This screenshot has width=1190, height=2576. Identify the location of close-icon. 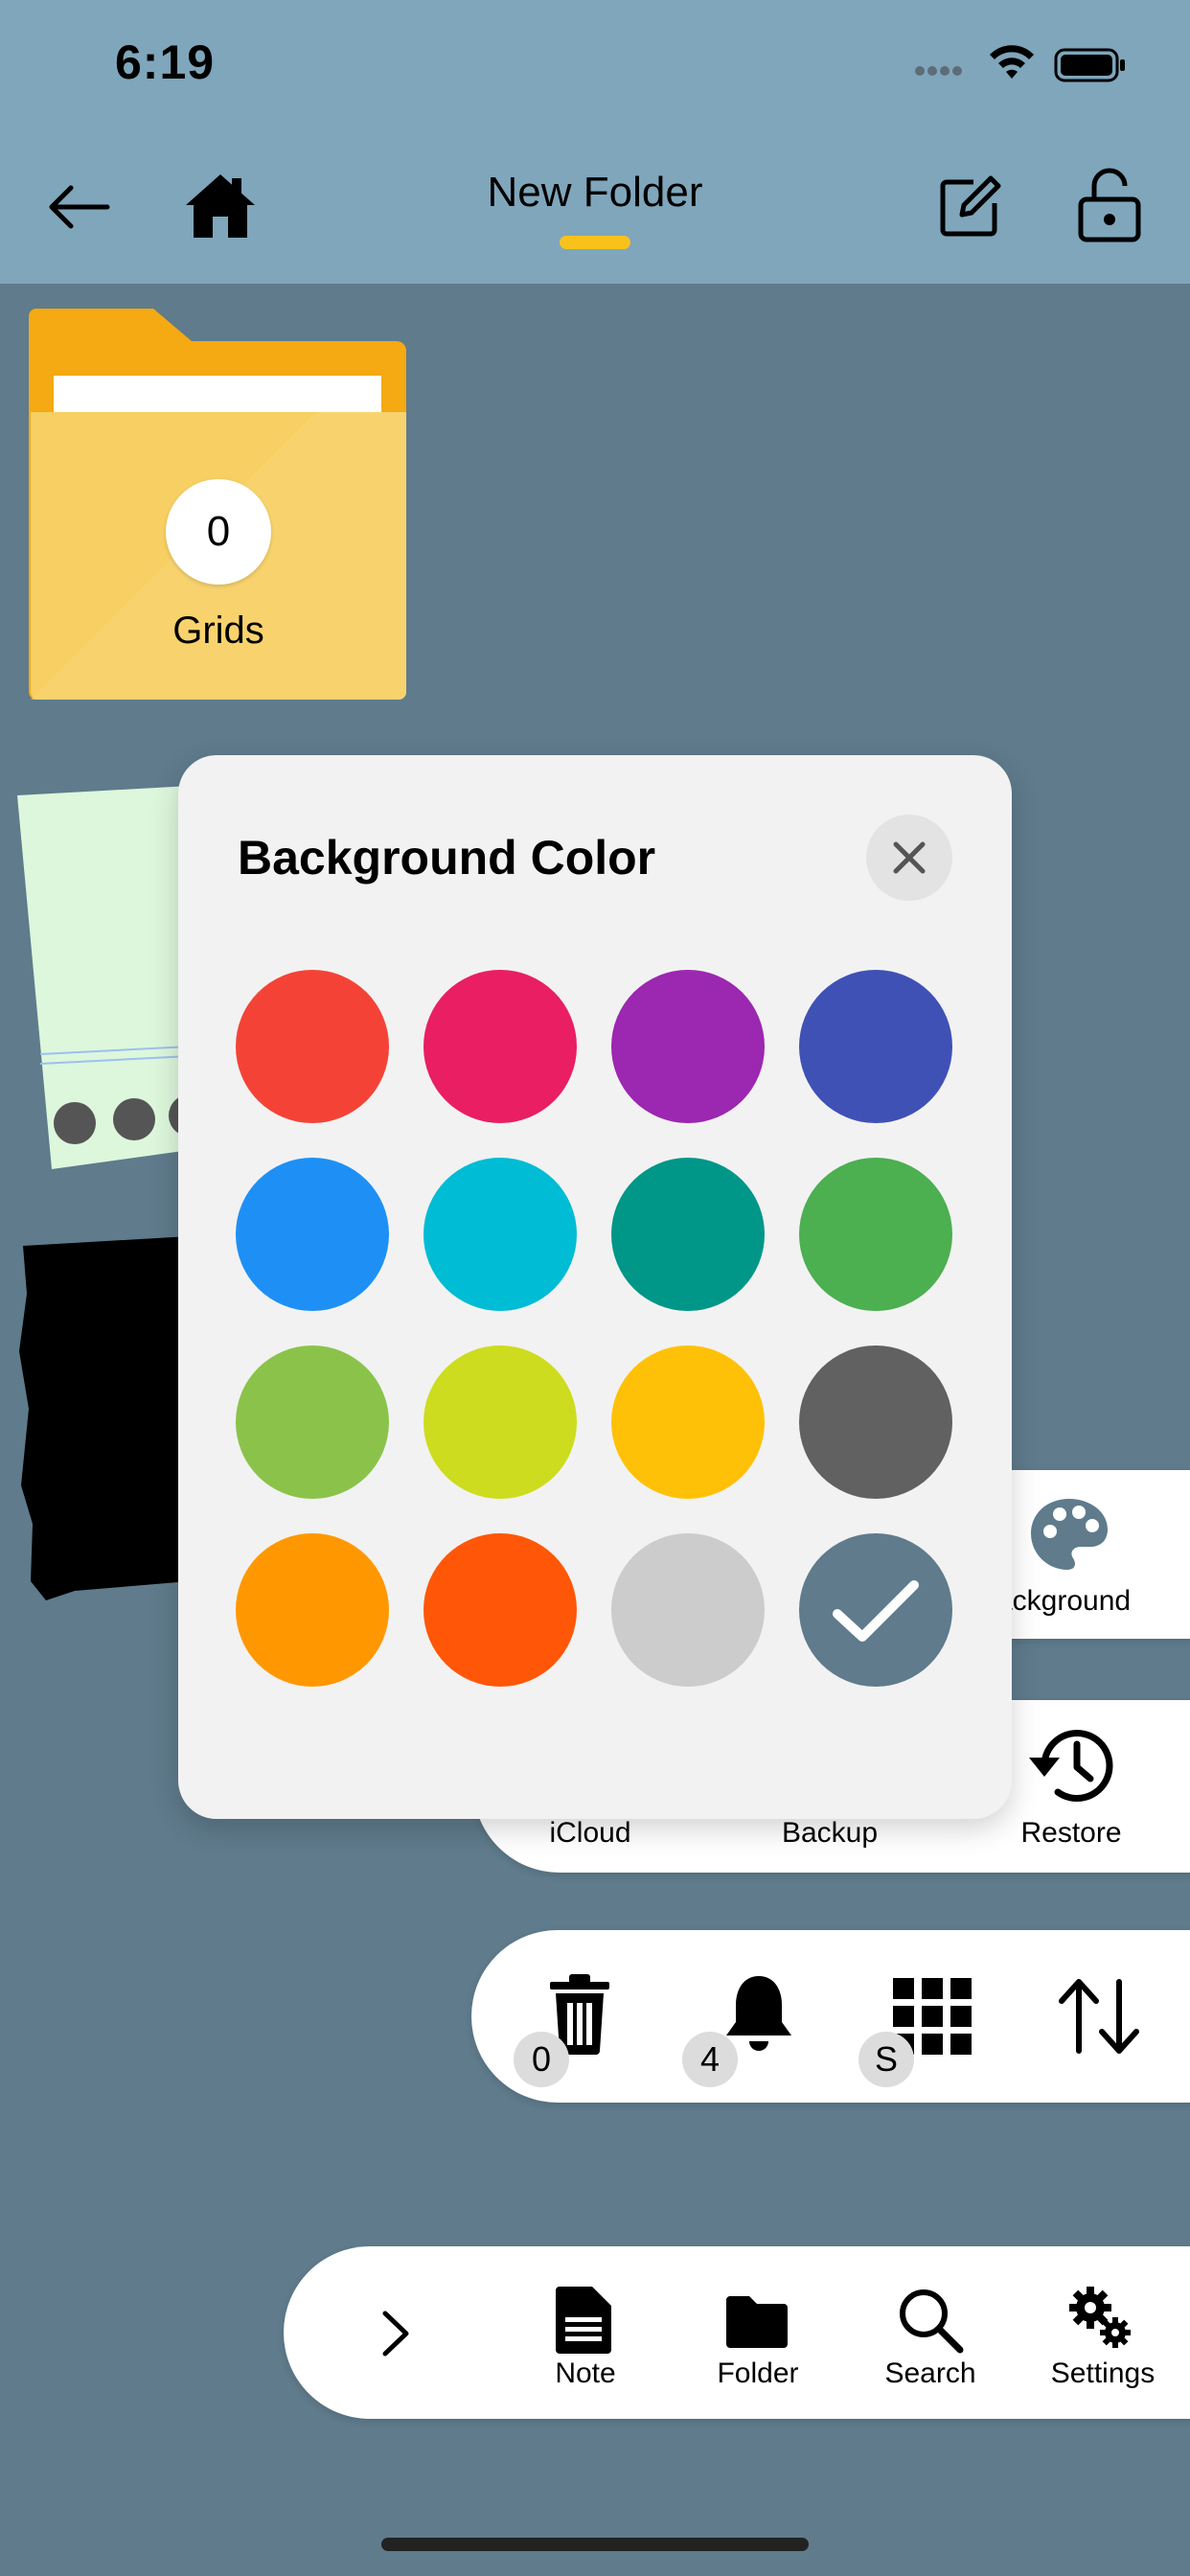
(910, 857).